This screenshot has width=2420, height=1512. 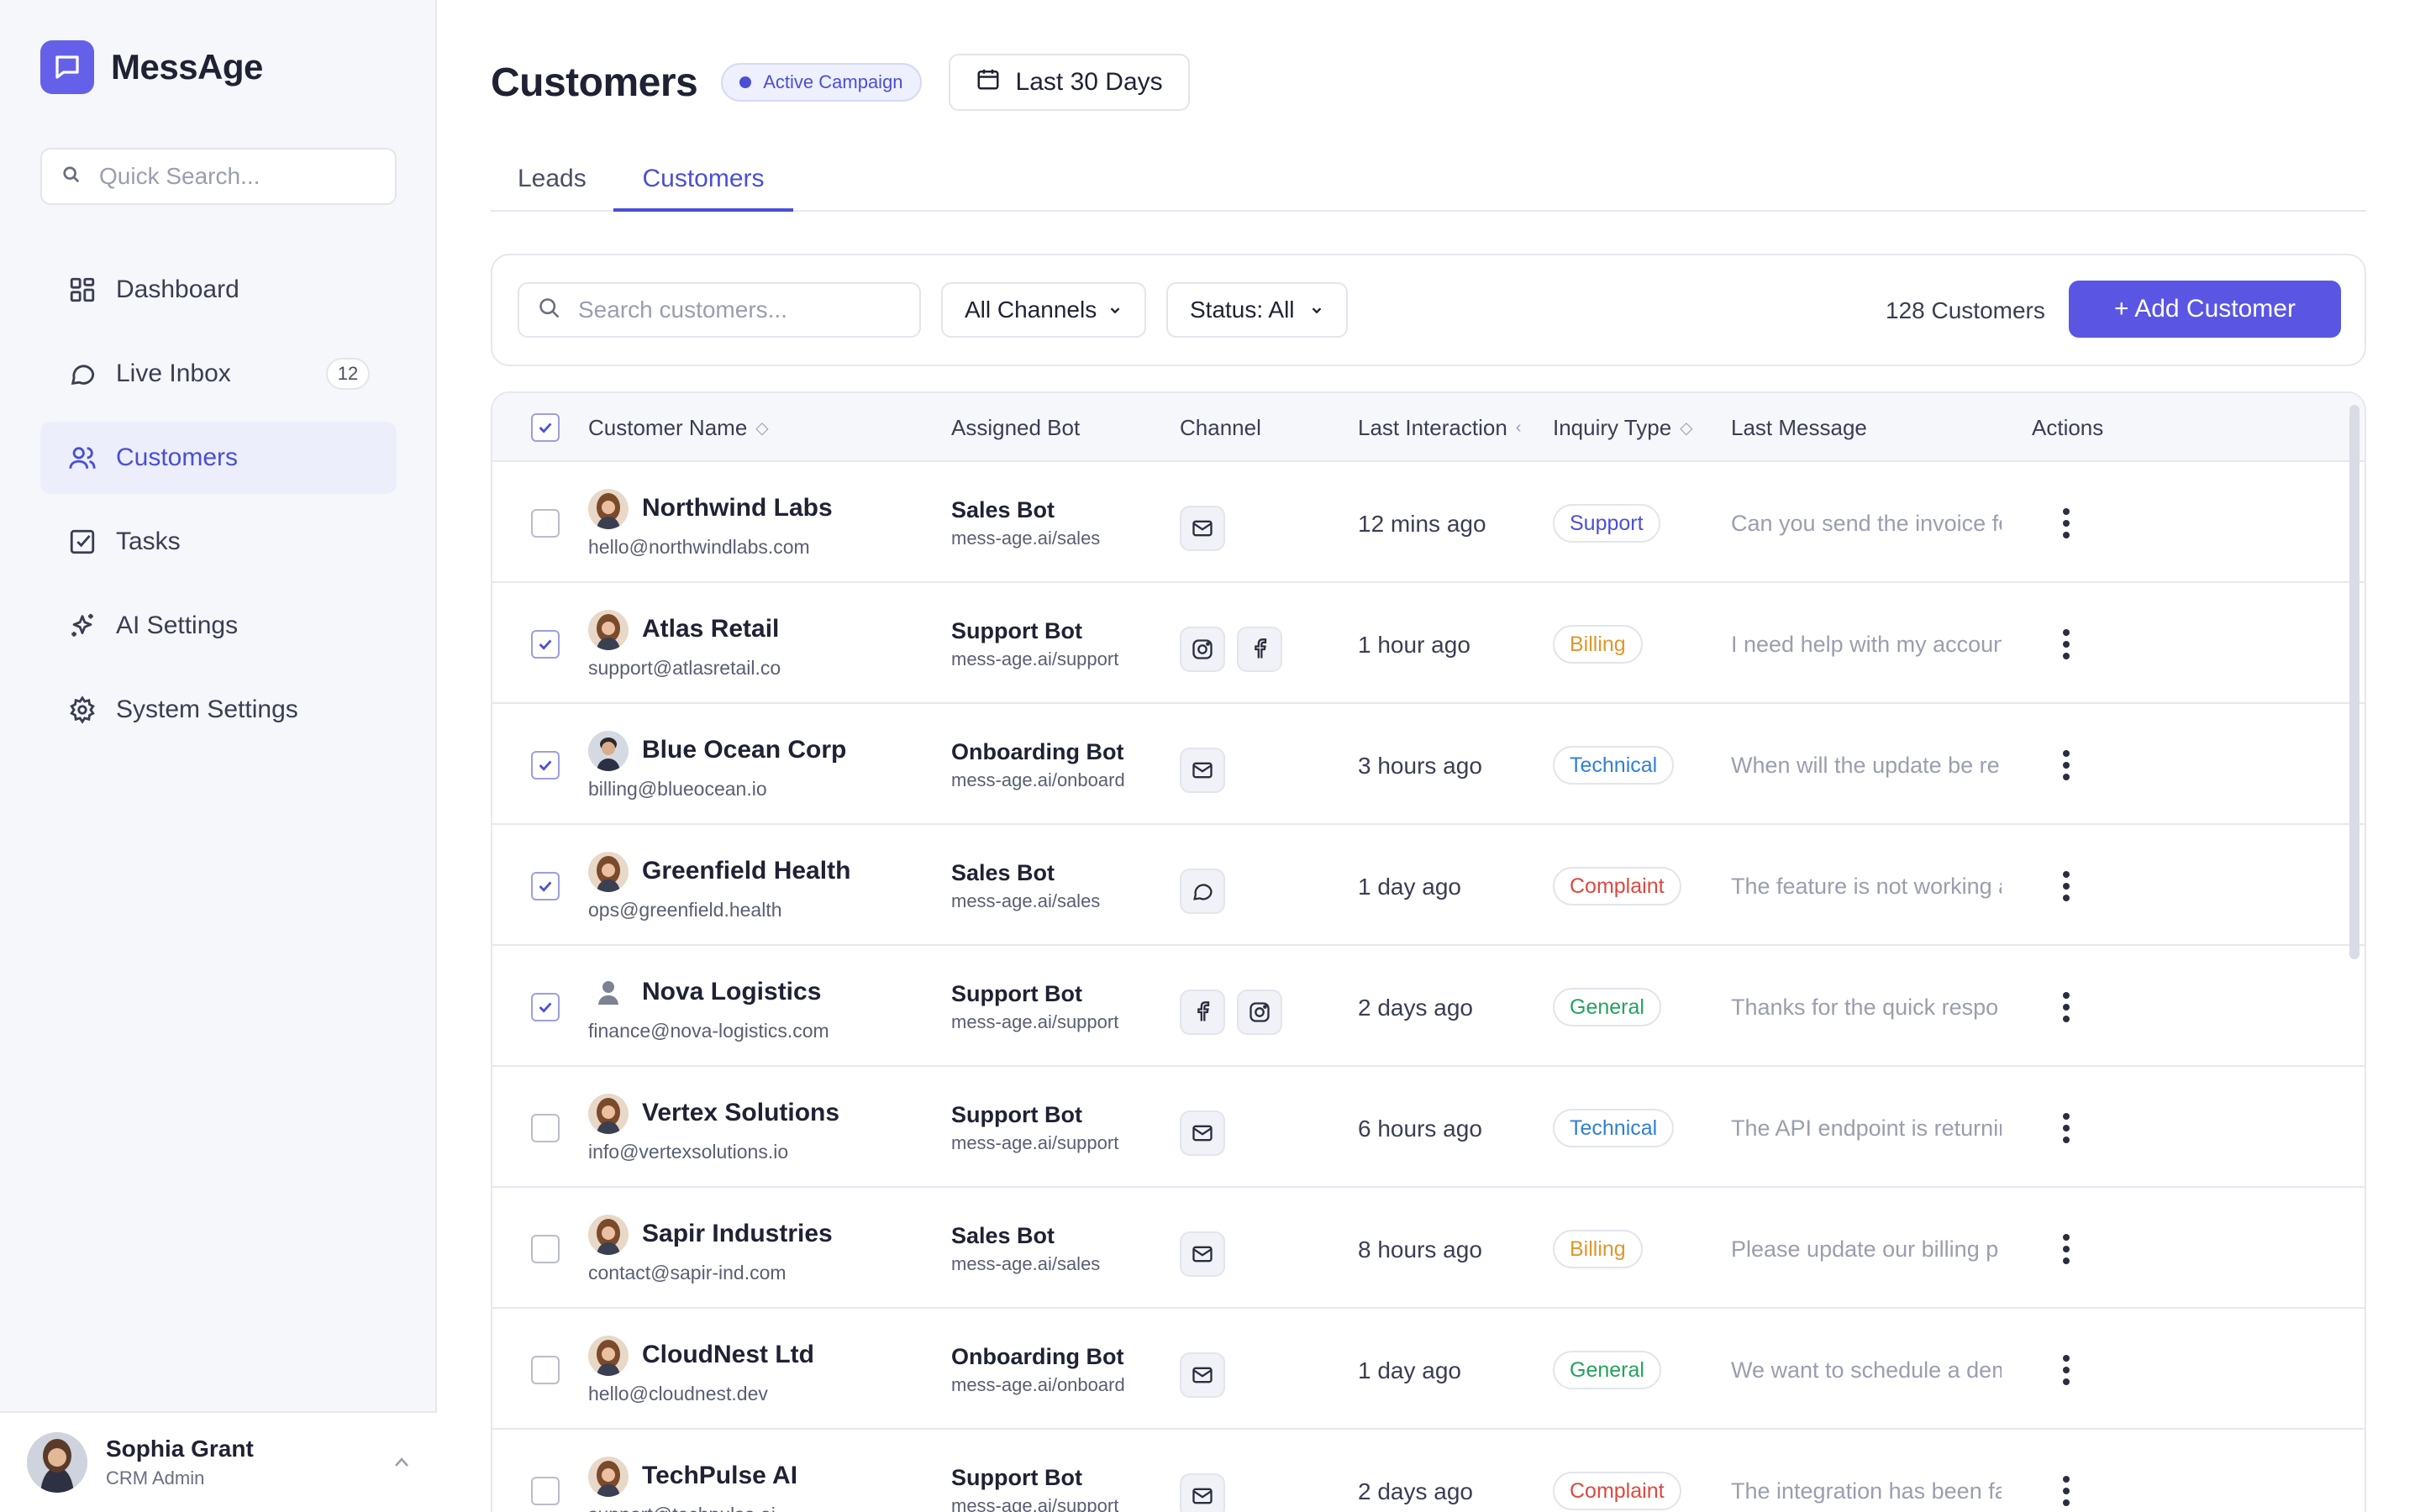 What do you see at coordinates (1686, 428) in the screenshot?
I see `sort-icon: ◇` at bounding box center [1686, 428].